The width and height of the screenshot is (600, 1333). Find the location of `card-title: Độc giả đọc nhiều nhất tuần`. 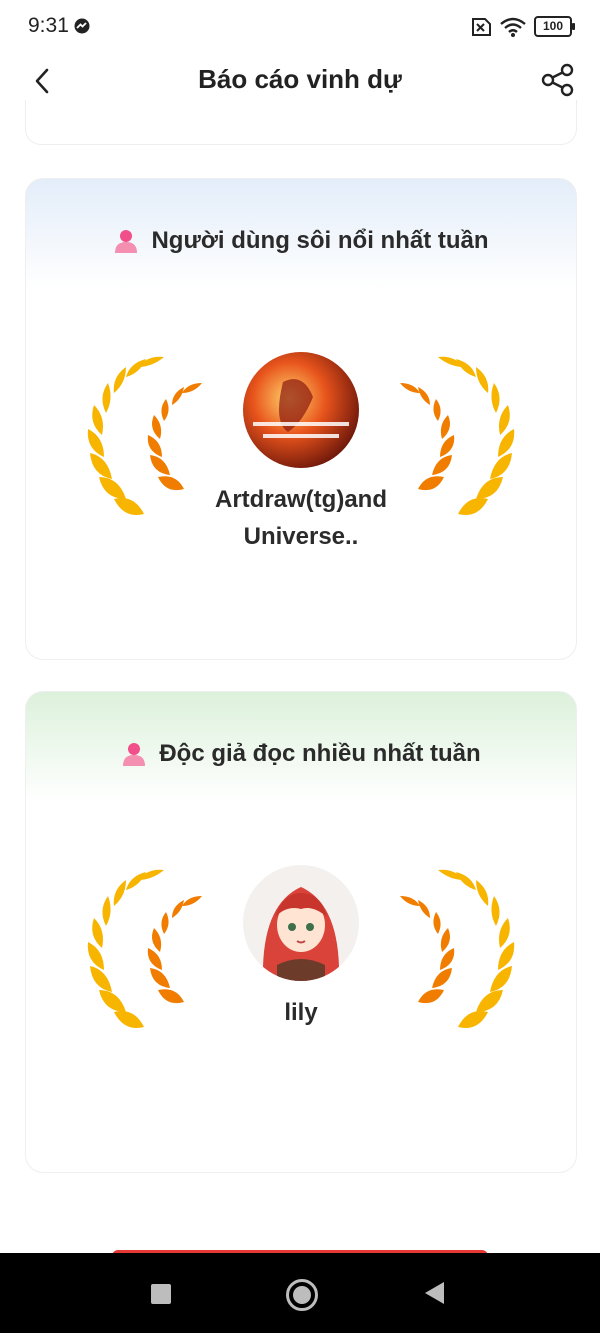

card-title: Độc giả đọc nhiều nhất tuần is located at coordinates (320, 753).